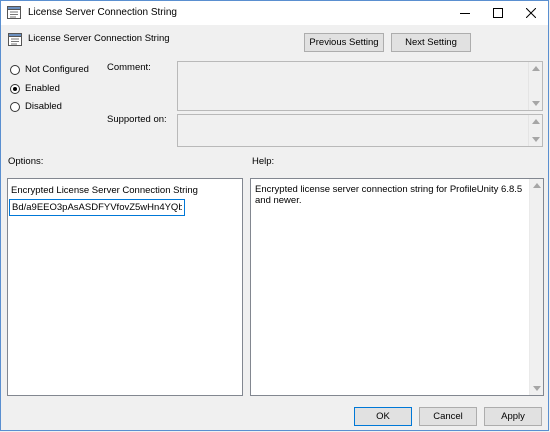  Describe the element at coordinates (26, 161) in the screenshot. I see `options-label: Options:` at that location.